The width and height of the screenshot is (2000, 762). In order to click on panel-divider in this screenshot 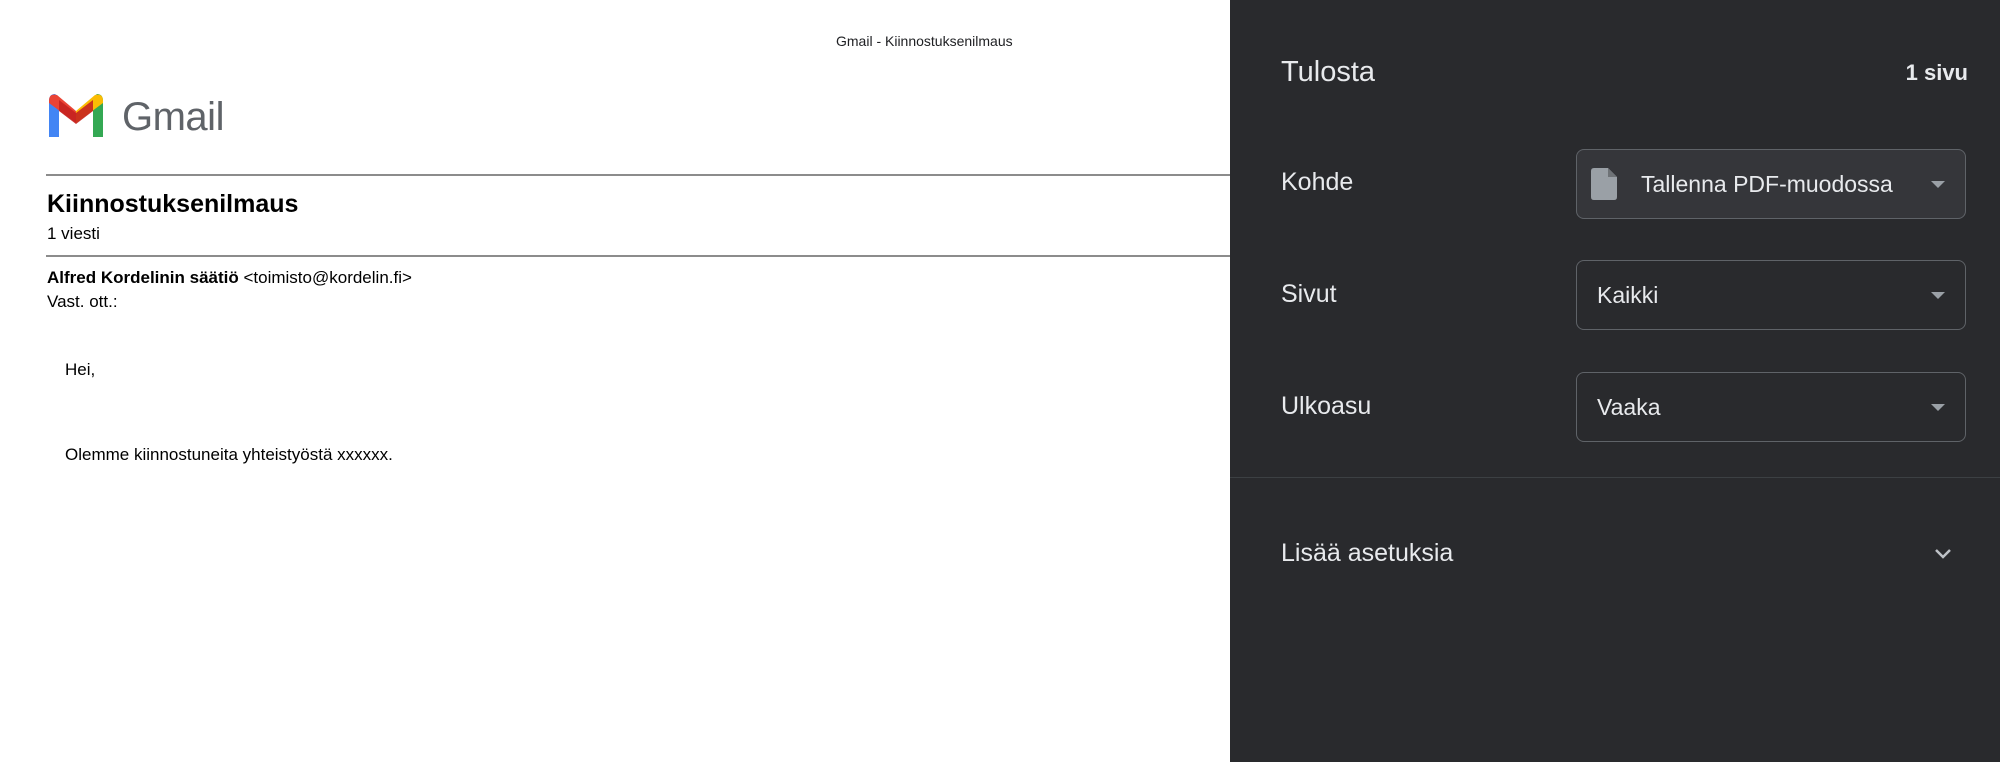, I will do `click(1615, 477)`.